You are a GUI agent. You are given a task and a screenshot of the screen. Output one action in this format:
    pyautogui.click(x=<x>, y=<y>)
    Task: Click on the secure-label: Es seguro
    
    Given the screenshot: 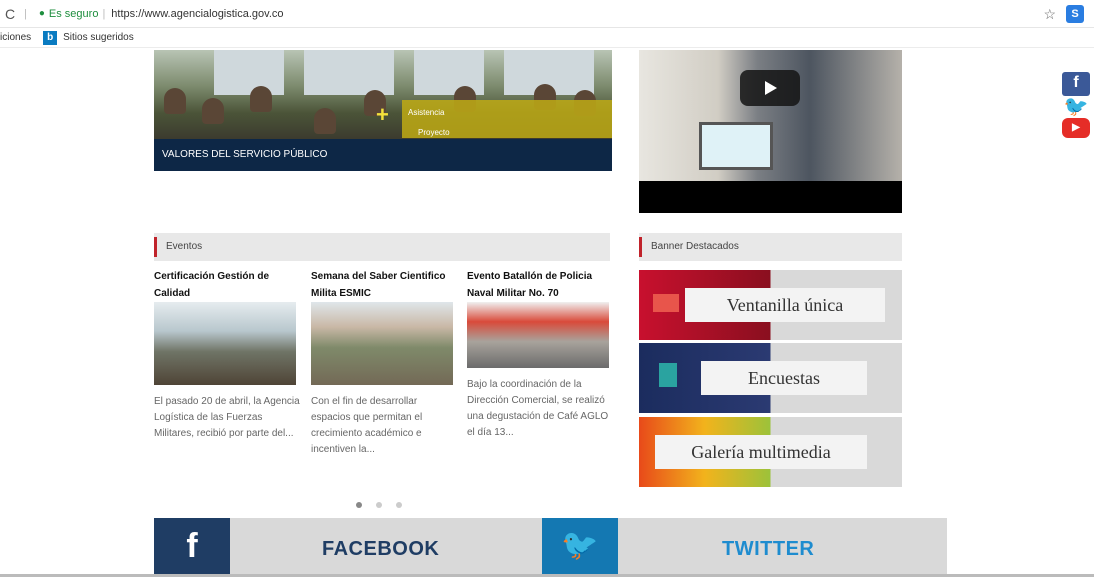 What is the action you would take?
    pyautogui.click(x=73, y=13)
    